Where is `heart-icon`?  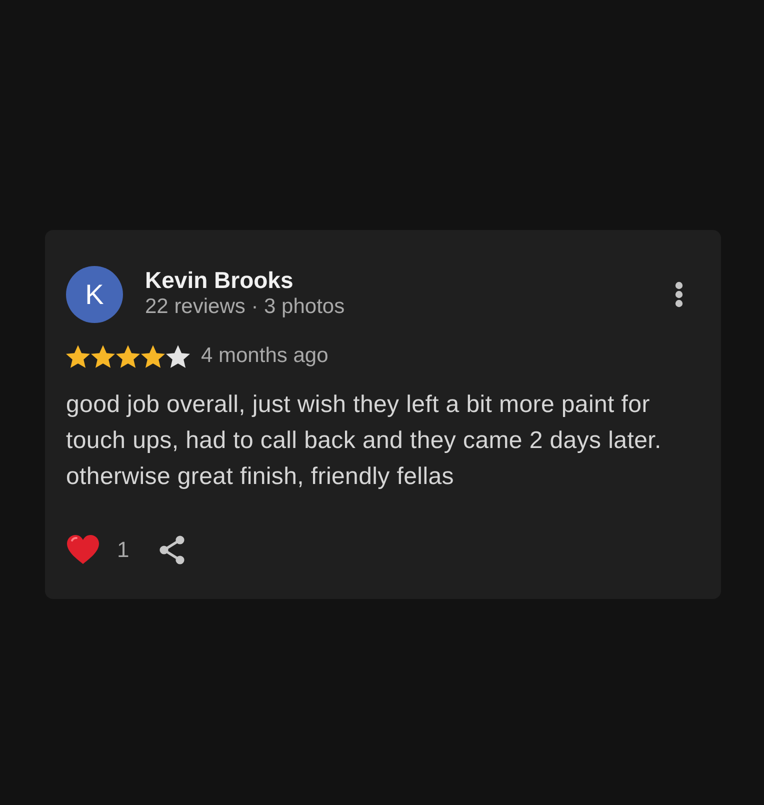 heart-icon is located at coordinates (83, 549).